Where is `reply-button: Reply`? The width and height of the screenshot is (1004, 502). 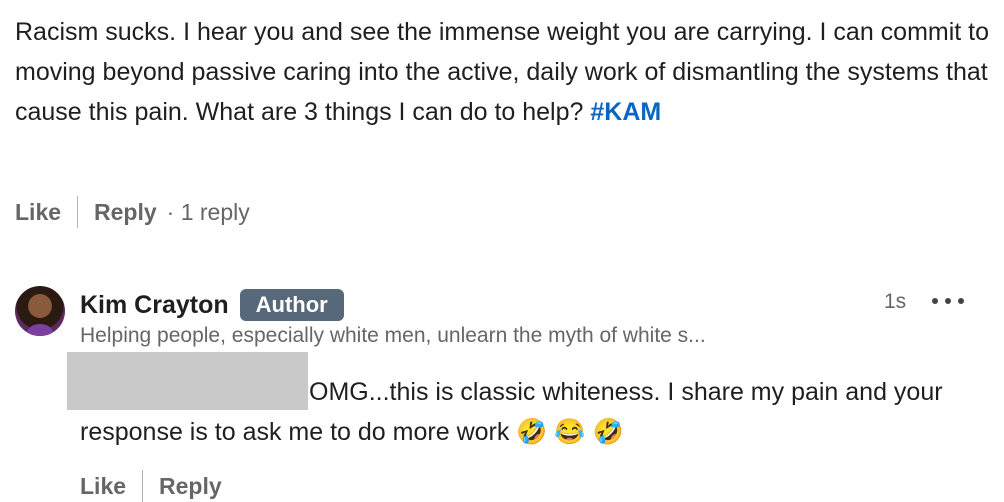 reply-button: Reply is located at coordinates (125, 212).